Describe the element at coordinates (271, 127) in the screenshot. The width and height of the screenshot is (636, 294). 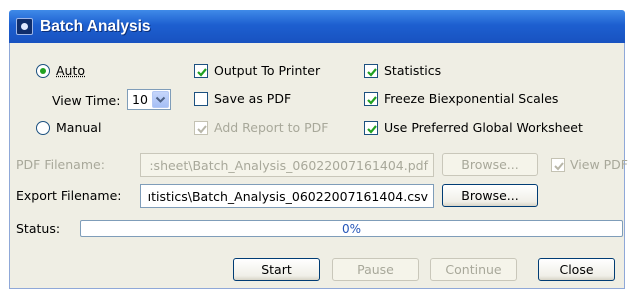
I see `add-report-to-pdf-label: Add Report to PDF` at that location.